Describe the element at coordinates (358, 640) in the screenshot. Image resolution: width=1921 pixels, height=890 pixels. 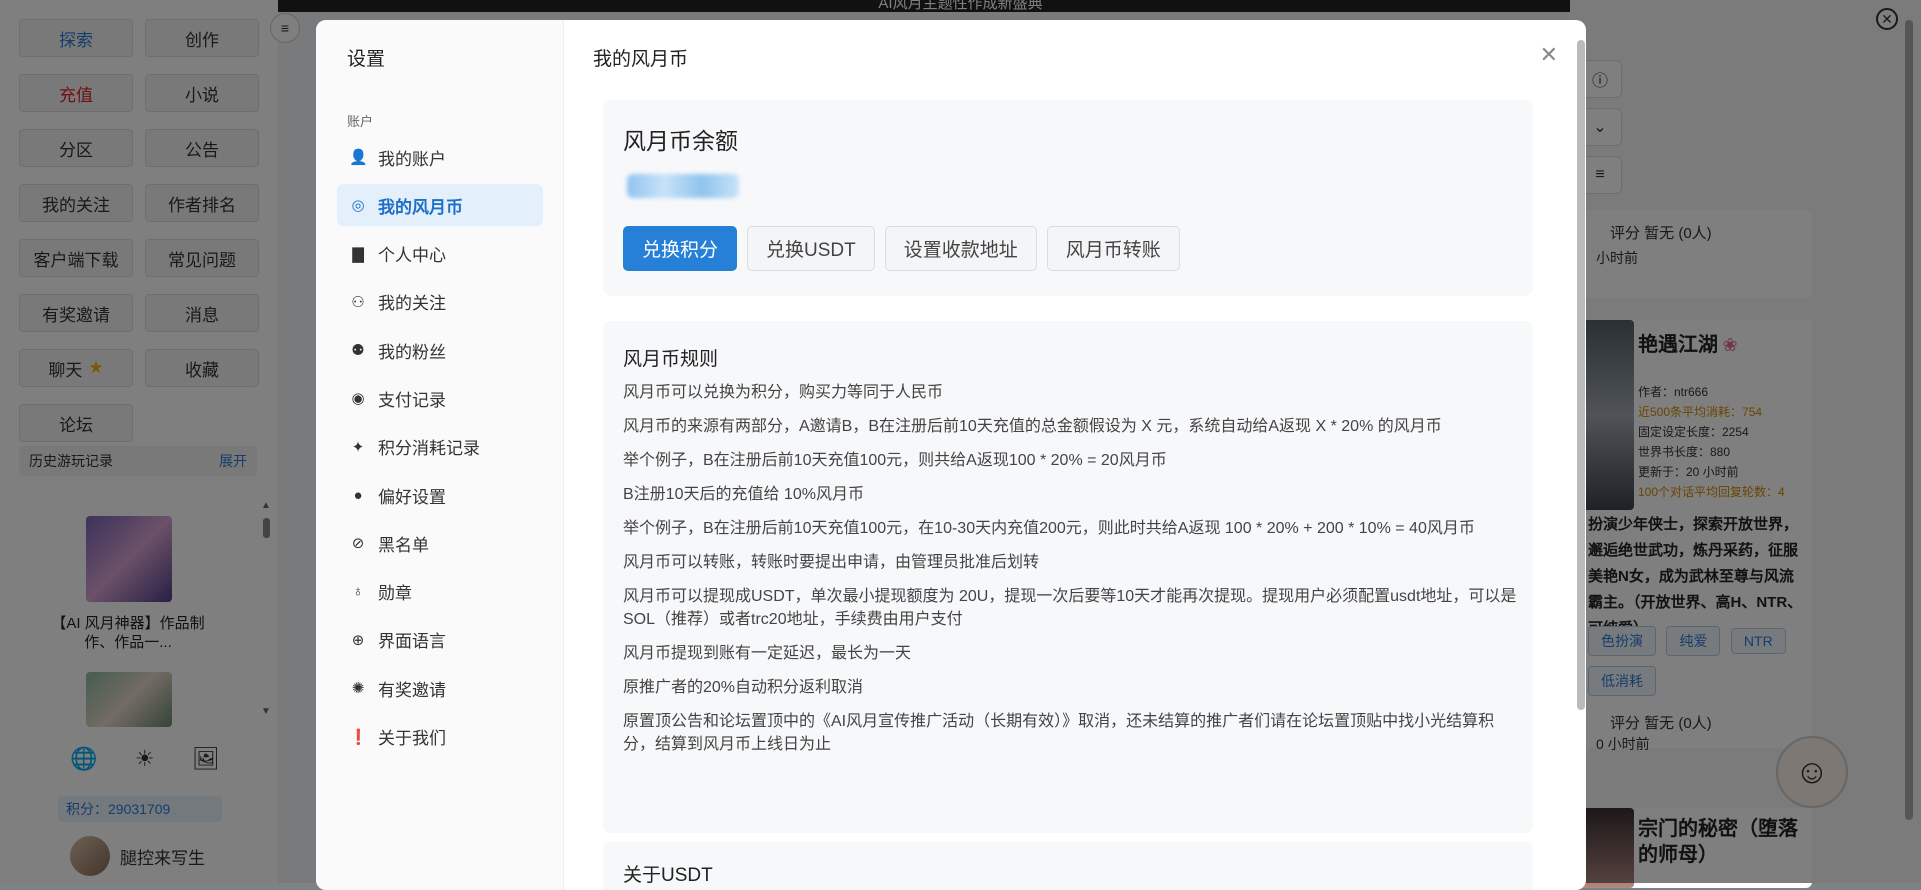
I see `language-icon: ⊕` at that location.